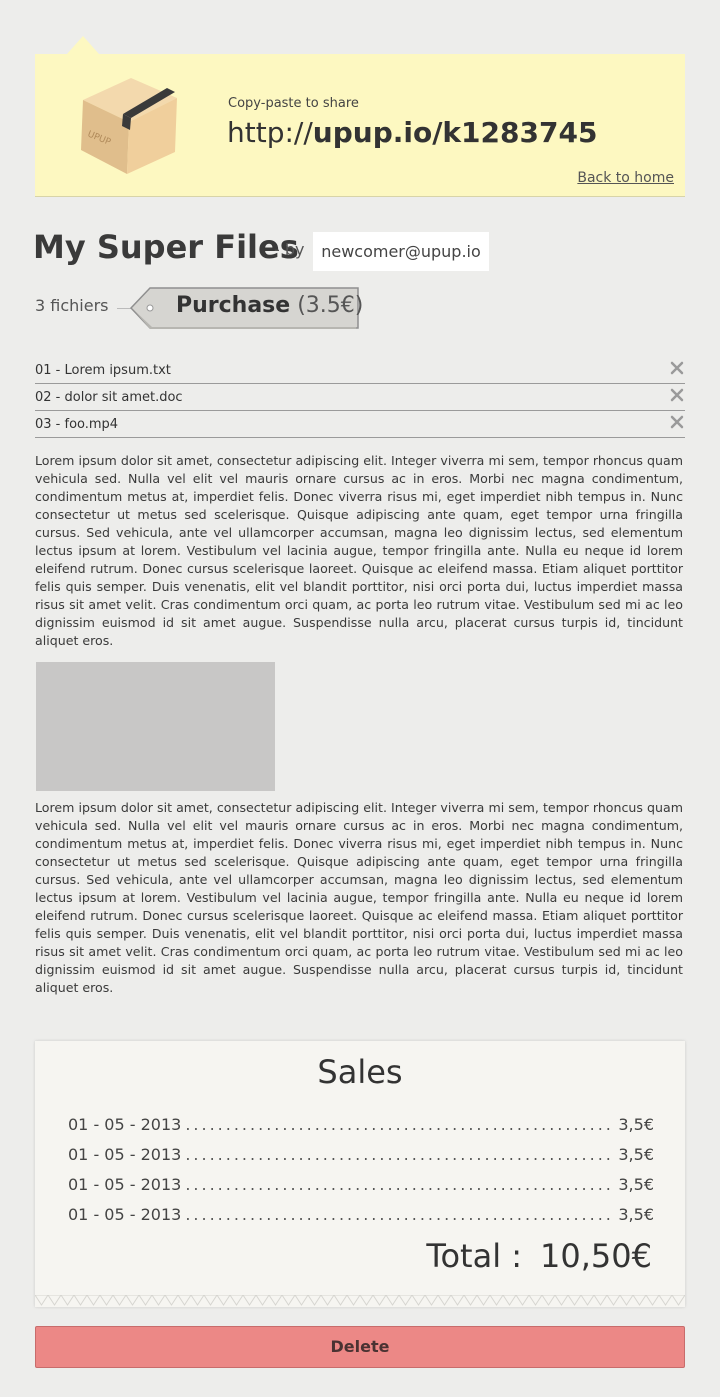 The image size is (720, 1397). Describe the element at coordinates (166, 247) in the screenshot. I see `page-title: My Super Files` at that location.